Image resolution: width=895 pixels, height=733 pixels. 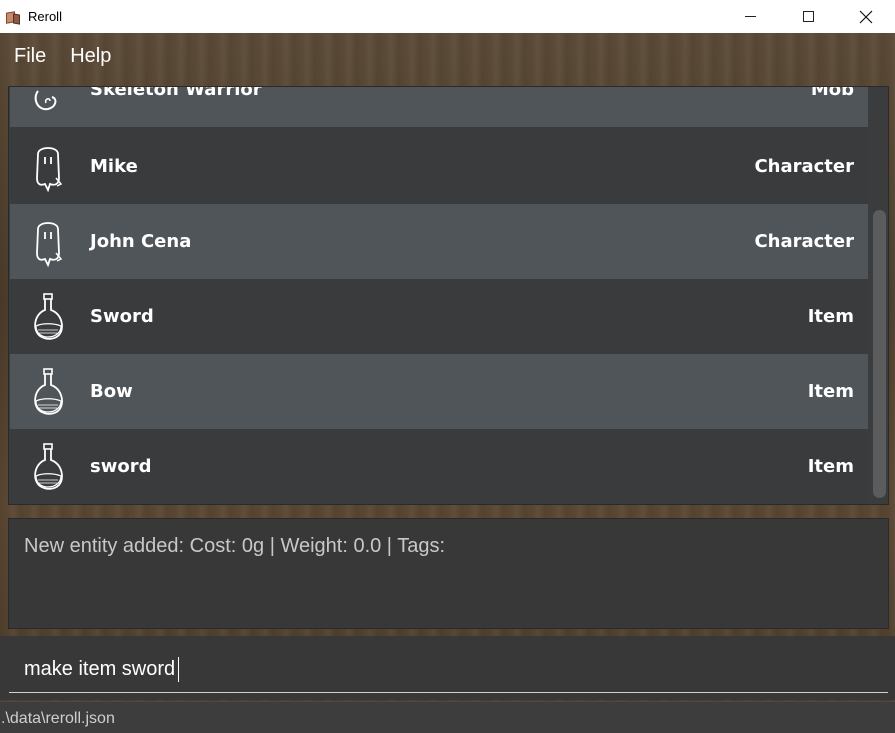 What do you see at coordinates (447, 717) in the screenshot?
I see `status-bar: .\data\reroll.json` at bounding box center [447, 717].